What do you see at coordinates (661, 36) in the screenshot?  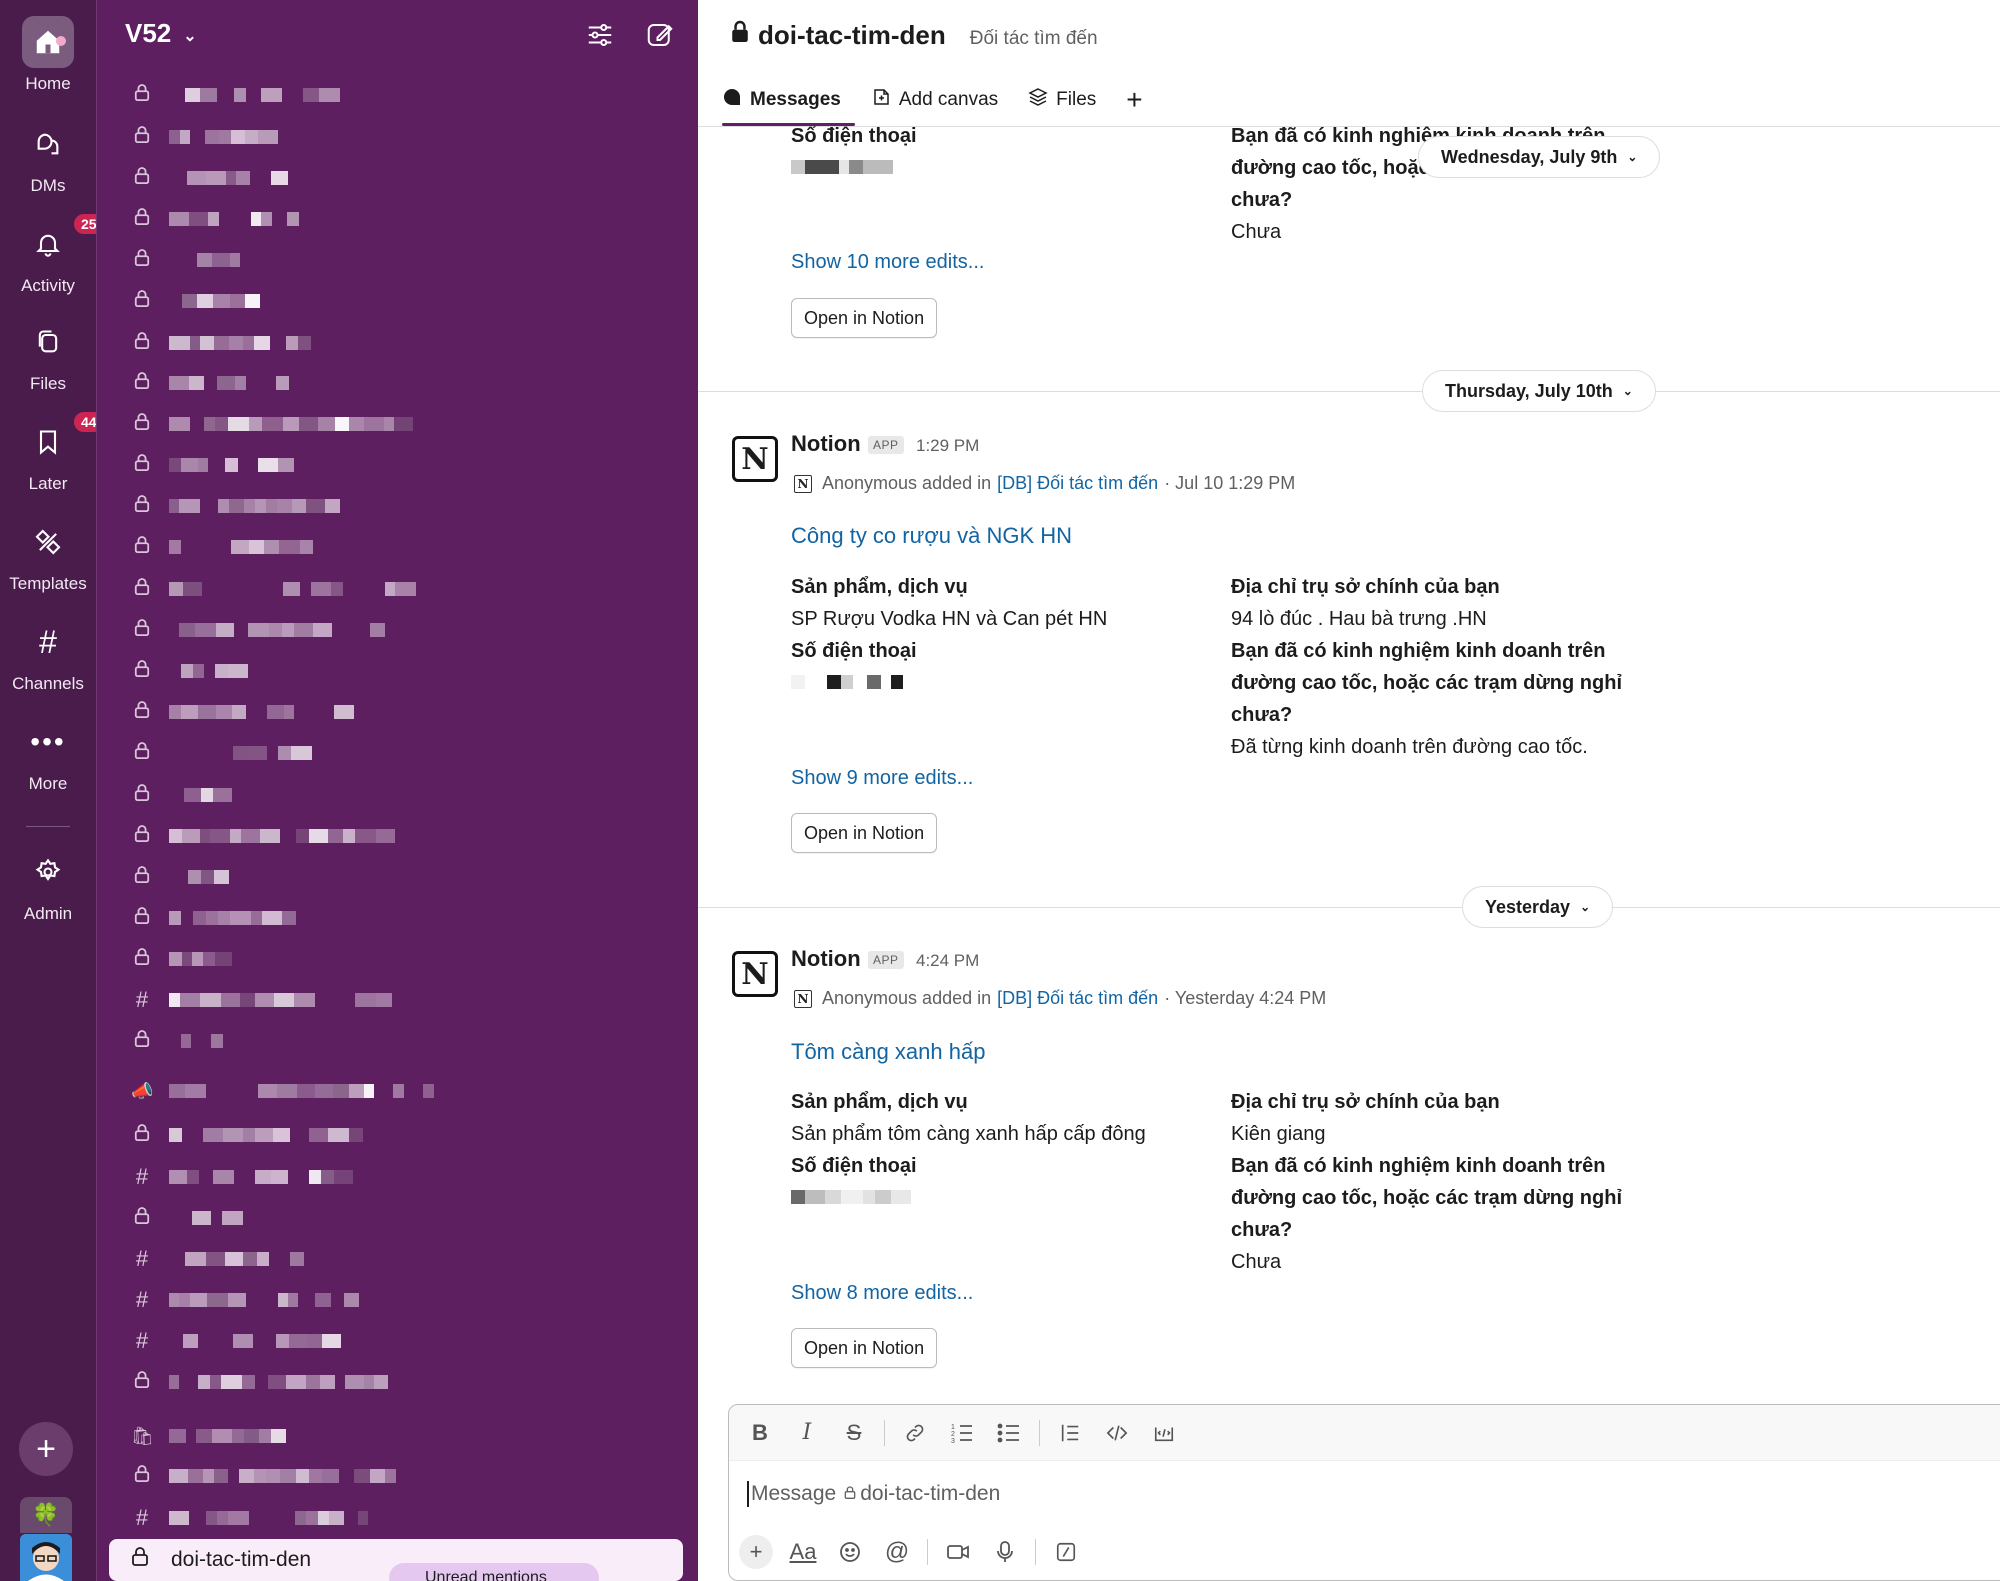 I see `compose-icon` at bounding box center [661, 36].